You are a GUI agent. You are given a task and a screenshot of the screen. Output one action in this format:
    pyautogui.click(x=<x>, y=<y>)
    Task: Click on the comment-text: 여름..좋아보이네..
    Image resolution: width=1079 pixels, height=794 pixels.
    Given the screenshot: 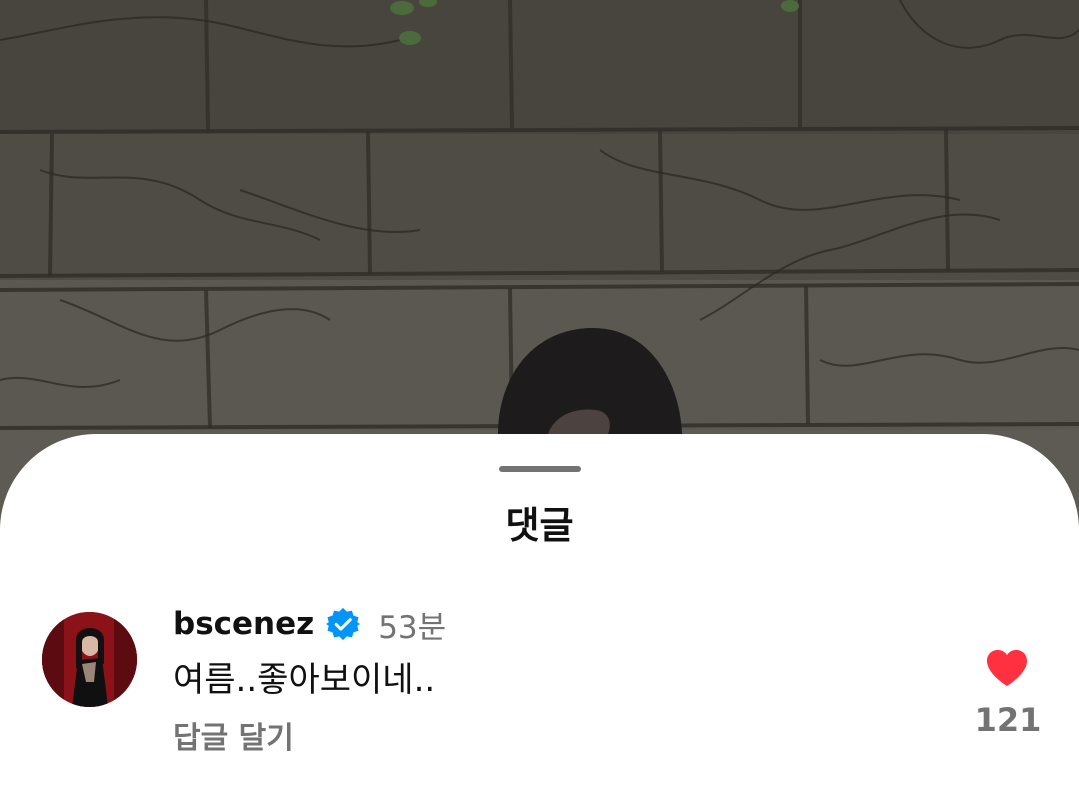 What is the action you would take?
    pyautogui.click(x=304, y=680)
    